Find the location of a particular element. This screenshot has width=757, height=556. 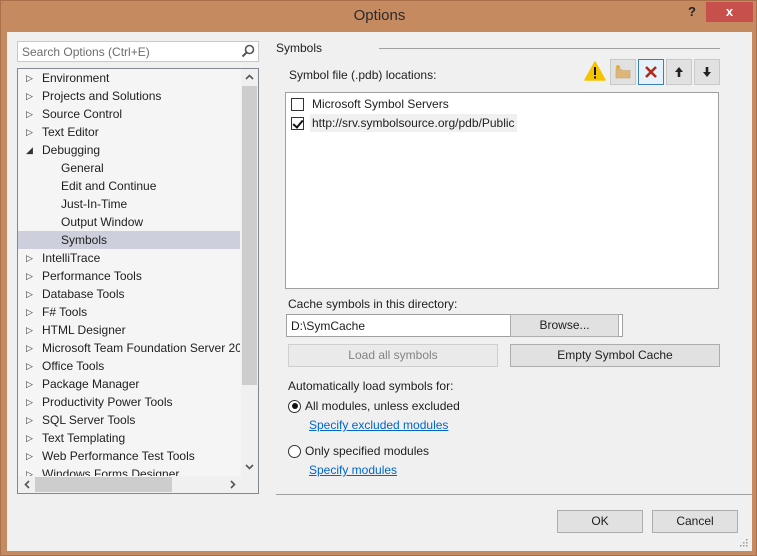

tree-item-label: Database Tools is located at coordinates (83, 294).